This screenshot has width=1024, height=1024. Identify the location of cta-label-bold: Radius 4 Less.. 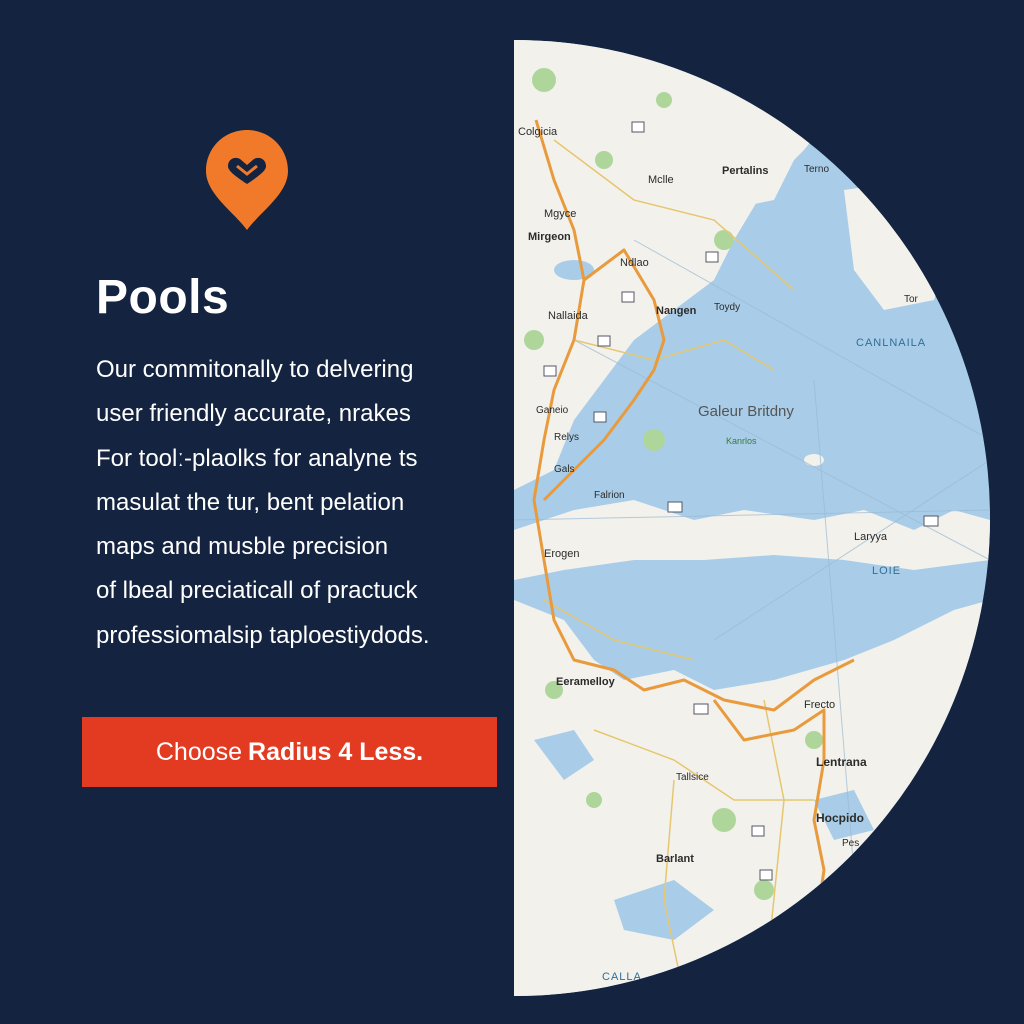
(336, 751).